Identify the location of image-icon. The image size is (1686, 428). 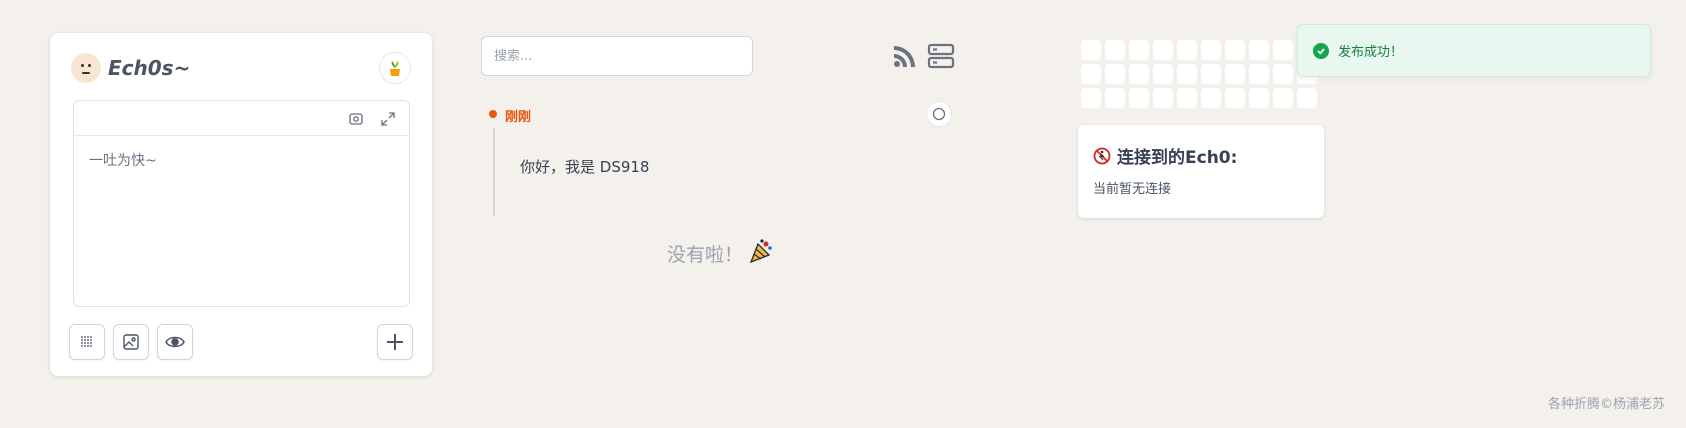
(131, 342).